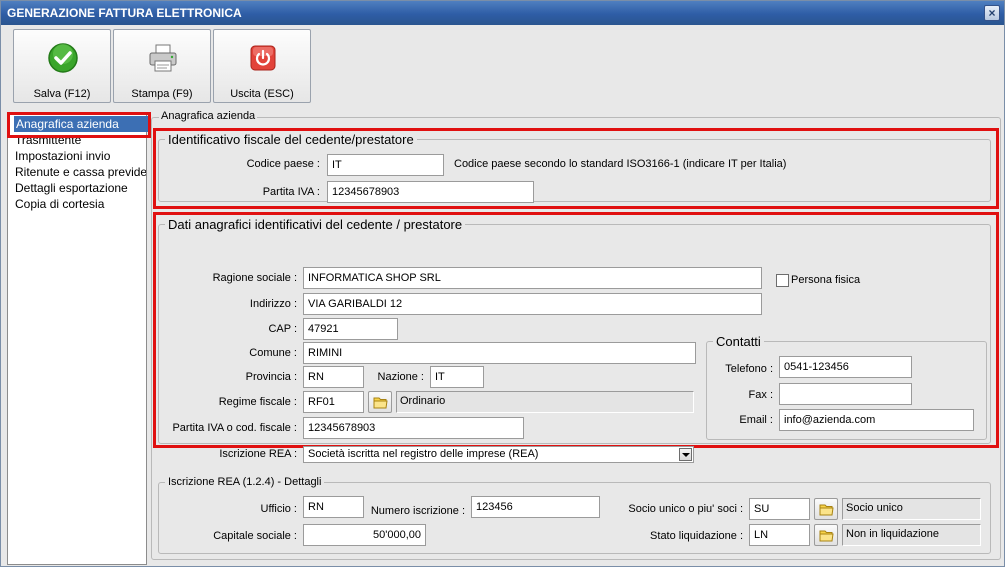 Image resolution: width=1005 pixels, height=567 pixels. What do you see at coordinates (782, 280) in the screenshot?
I see `person-checkbox` at bounding box center [782, 280].